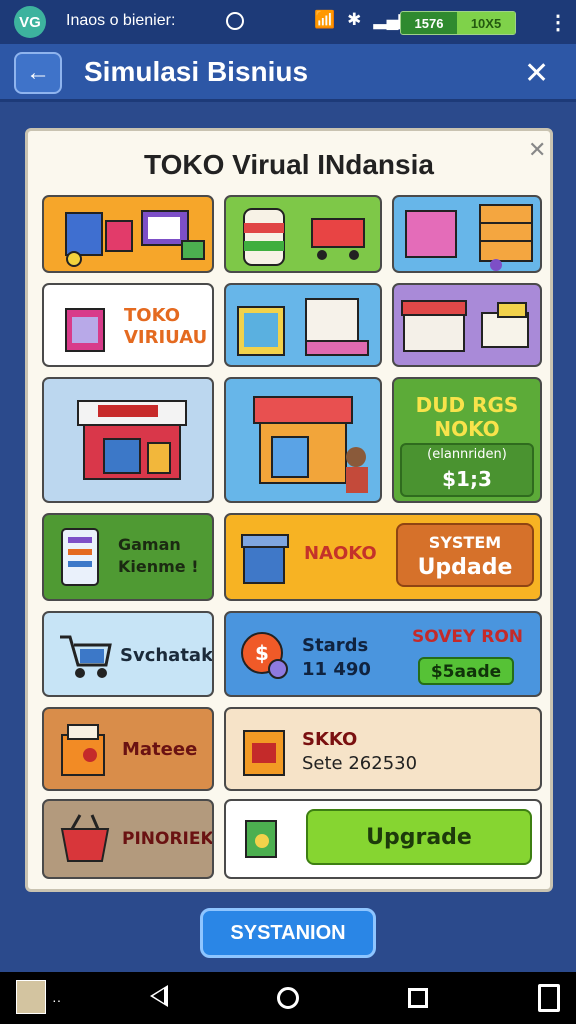  I want to click on tile-store-front-a, so click(128, 440).